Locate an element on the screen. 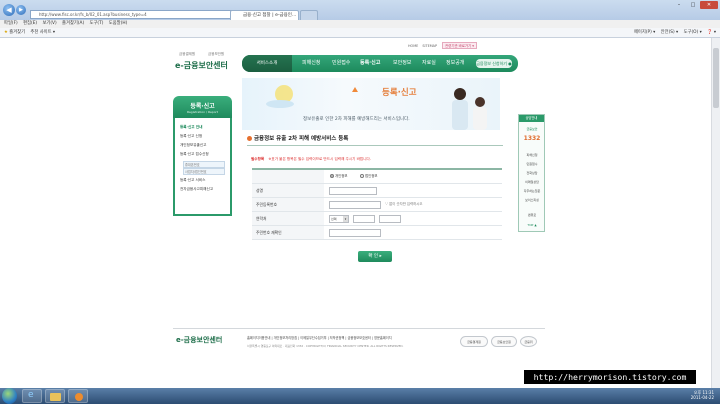 The width and height of the screenshot is (720, 404). footer-logo-fsc: 금융위 is located at coordinates (528, 341).